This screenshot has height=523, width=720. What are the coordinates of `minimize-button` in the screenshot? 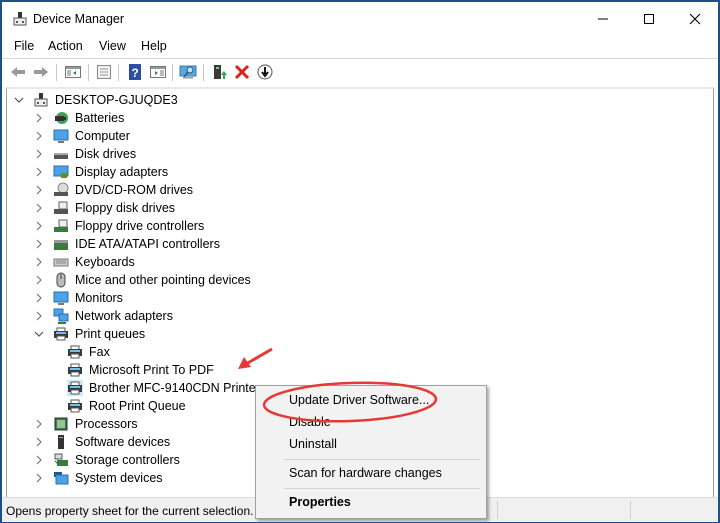 It's located at (603, 19).